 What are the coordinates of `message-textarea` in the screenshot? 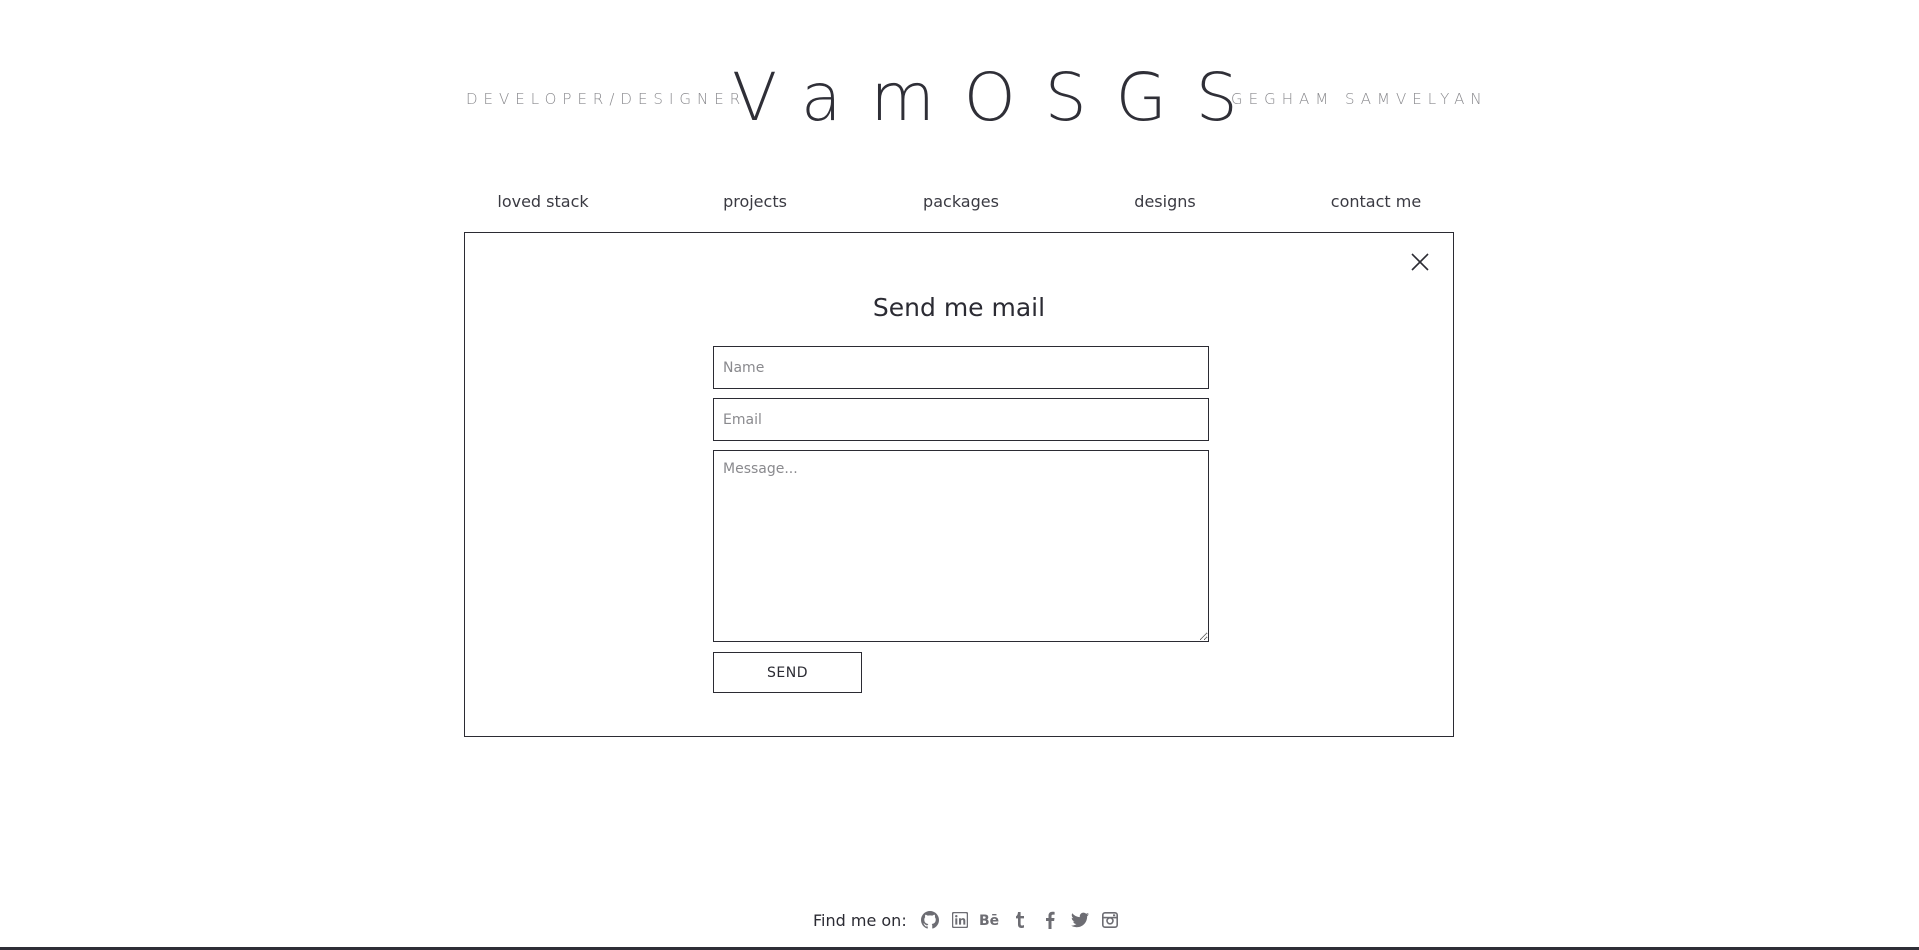 It's located at (961, 546).